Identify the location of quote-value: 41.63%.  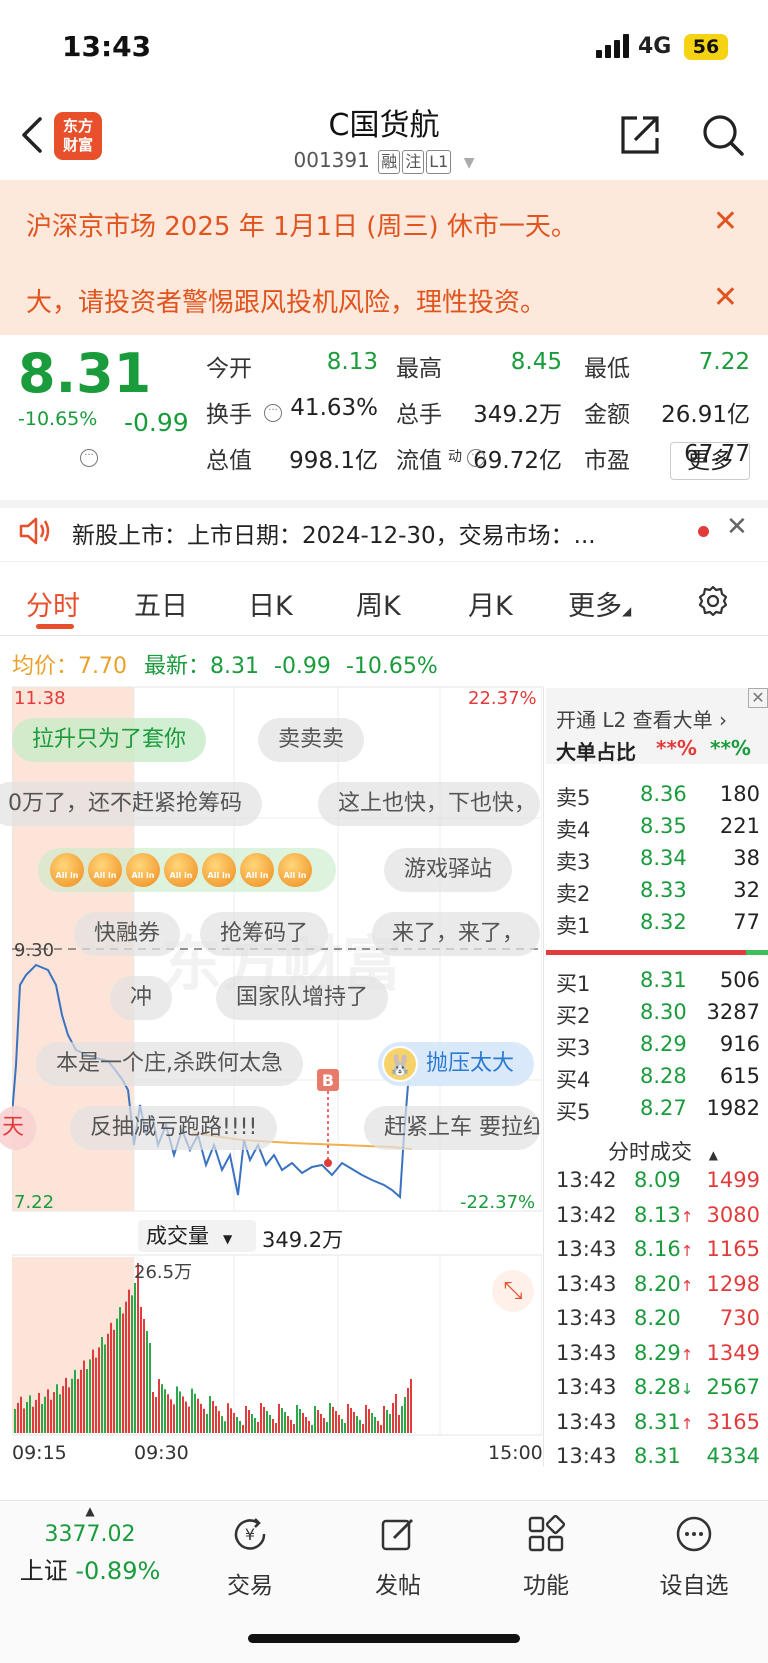
(334, 408).